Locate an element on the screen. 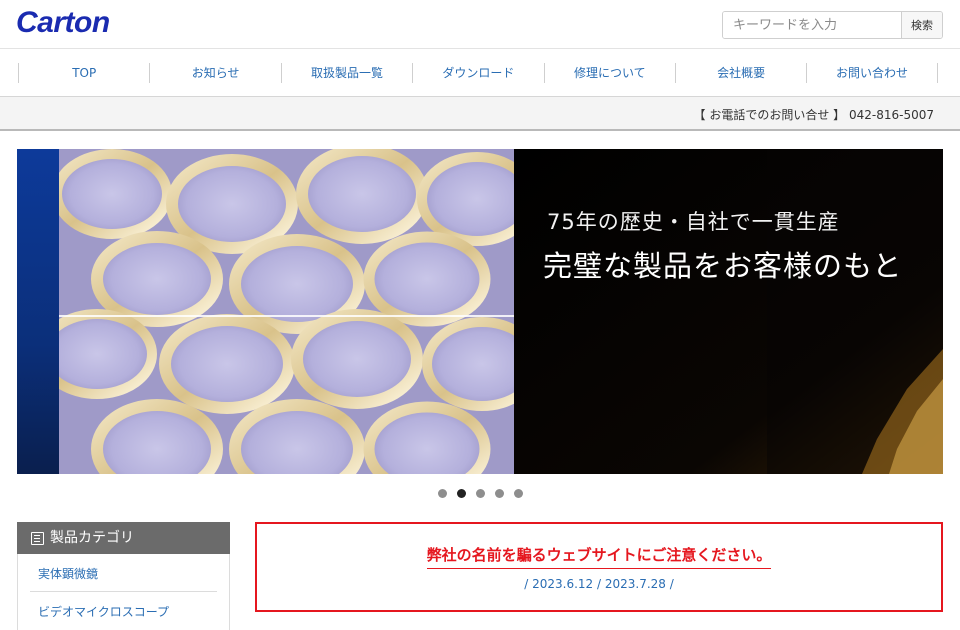 This screenshot has width=960, height=630. phone-contact-text: 【 お電話でのお問い合せ 】 042-816-5007 is located at coordinates (813, 115).